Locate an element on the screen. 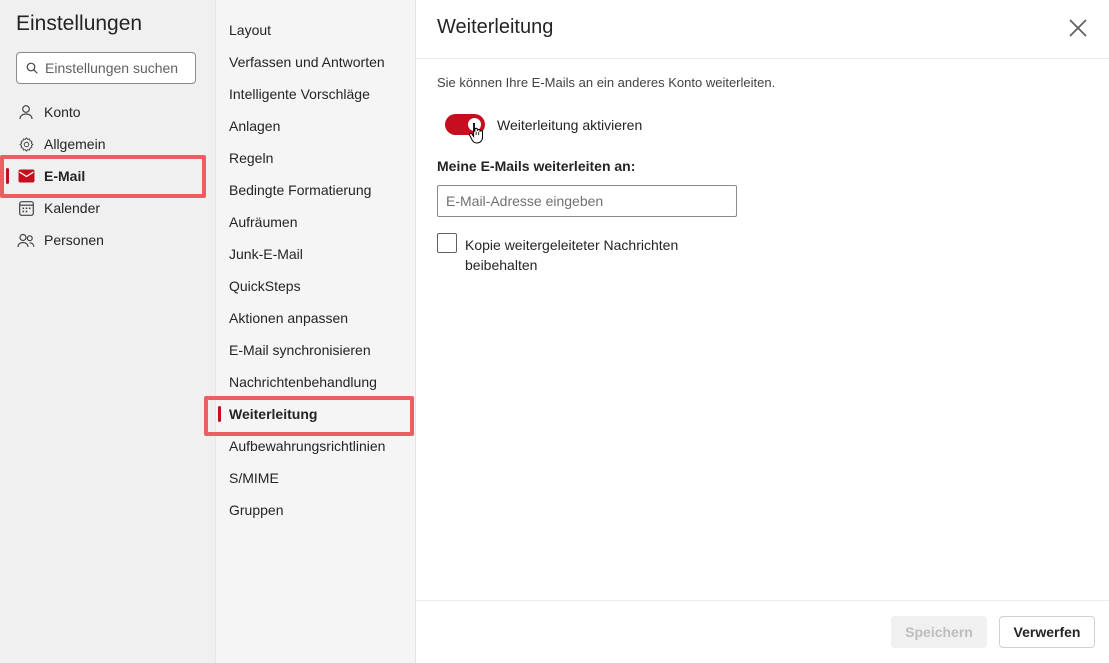 The height and width of the screenshot is (663, 1109). nav-item-label: Konto is located at coordinates (62, 112).